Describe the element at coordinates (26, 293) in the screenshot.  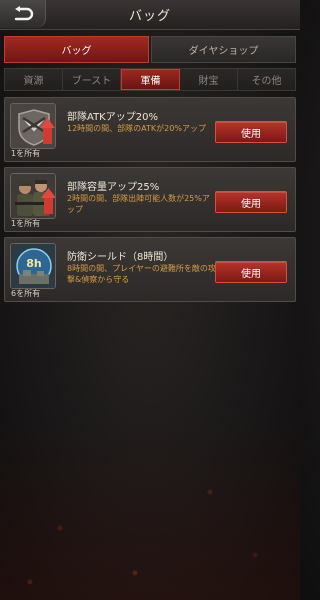
I see `owned-count: 6を所有` at that location.